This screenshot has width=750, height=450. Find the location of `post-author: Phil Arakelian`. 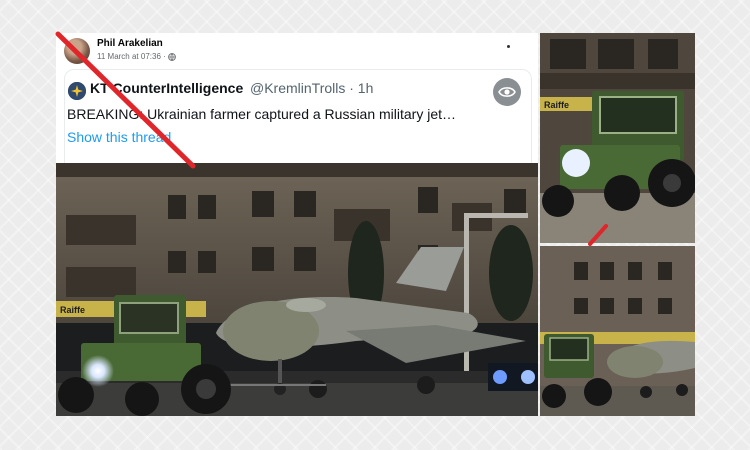

post-author: Phil Arakelian is located at coordinates (130, 43).